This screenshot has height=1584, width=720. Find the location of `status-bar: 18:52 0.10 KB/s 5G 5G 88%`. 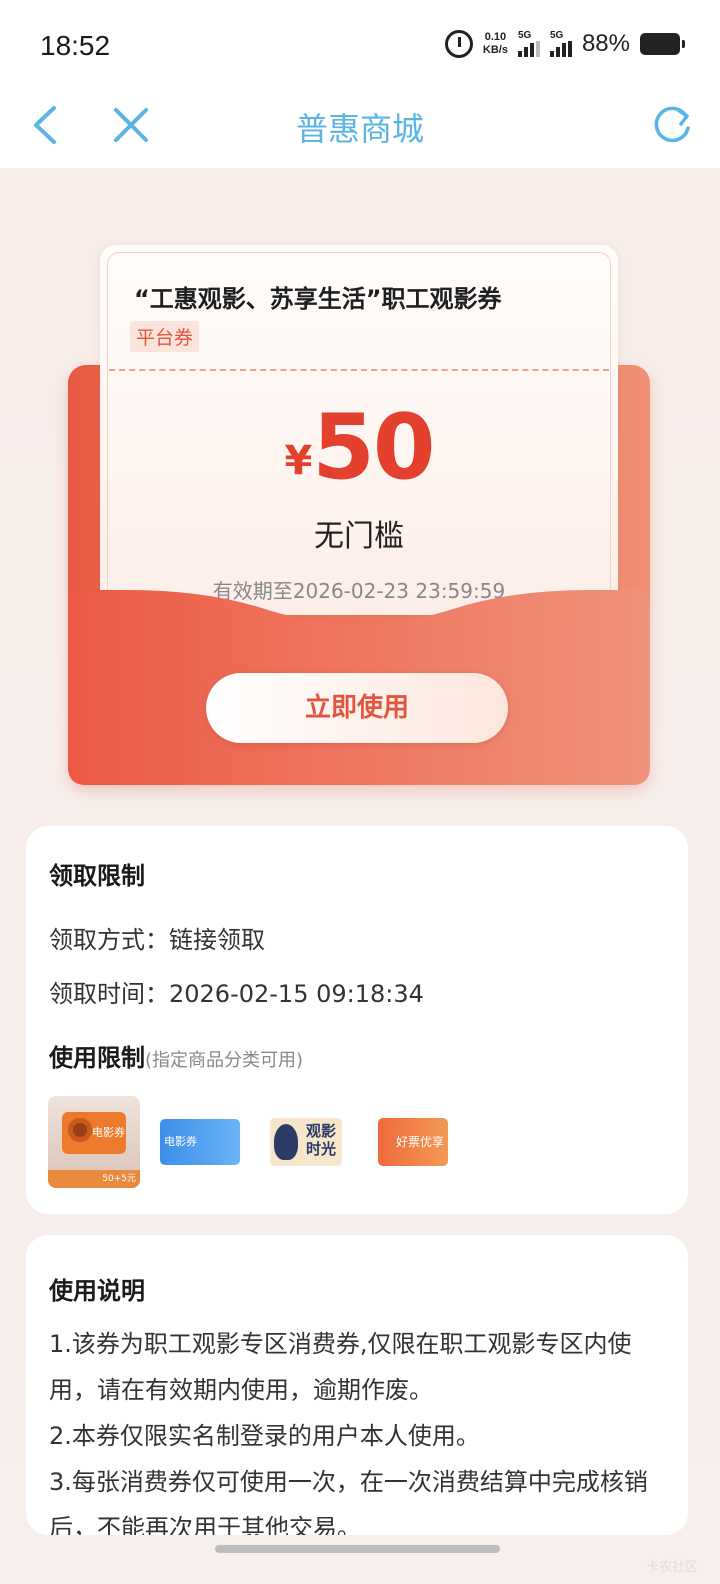

status-bar: 18:52 0.10 KB/s 5G 5G 88% is located at coordinates (360, 46).